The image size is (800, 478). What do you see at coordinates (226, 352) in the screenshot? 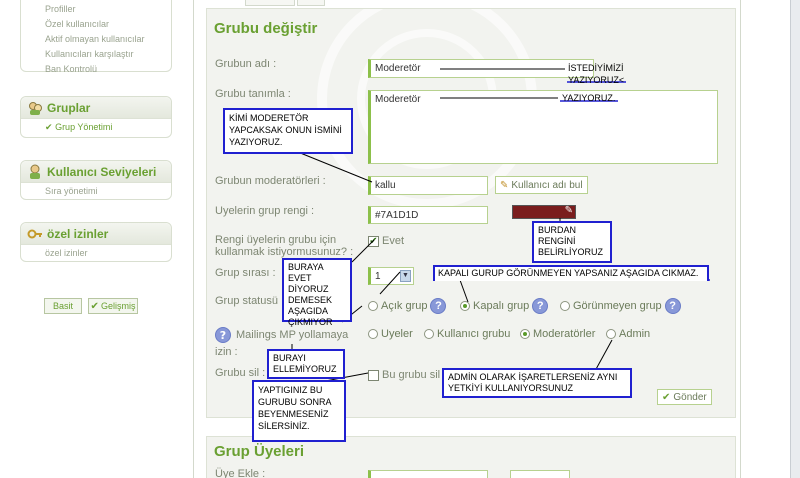
I see `mailing-permission-label-line-2: izin :` at bounding box center [226, 352].